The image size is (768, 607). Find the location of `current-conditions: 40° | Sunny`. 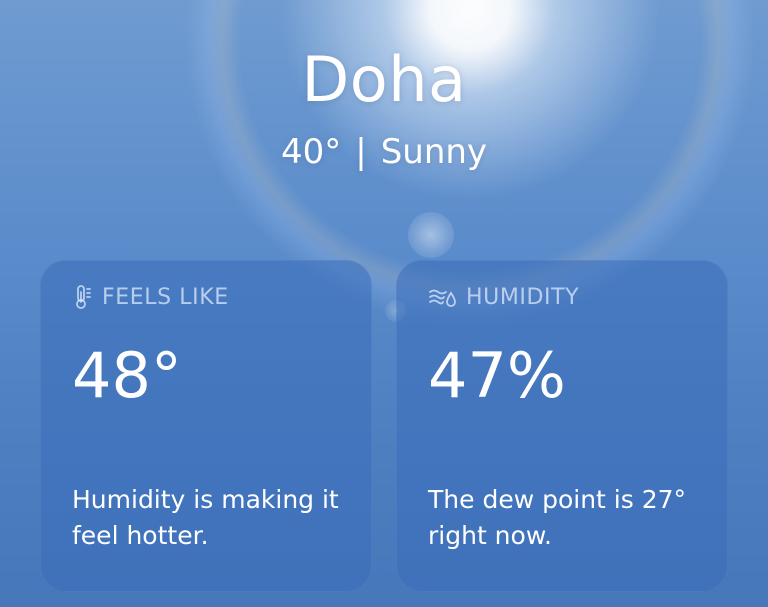

current-conditions: 40° | Sunny is located at coordinates (384, 152).